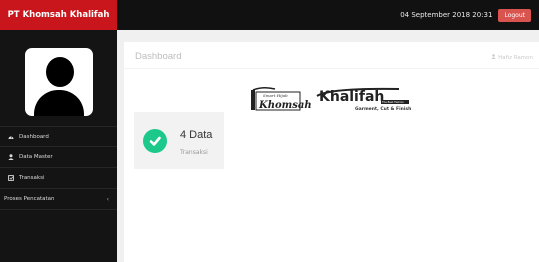 This screenshot has width=539, height=262. What do you see at coordinates (58, 15) in the screenshot?
I see `brand-name: PT Khomsah Khalifah` at bounding box center [58, 15].